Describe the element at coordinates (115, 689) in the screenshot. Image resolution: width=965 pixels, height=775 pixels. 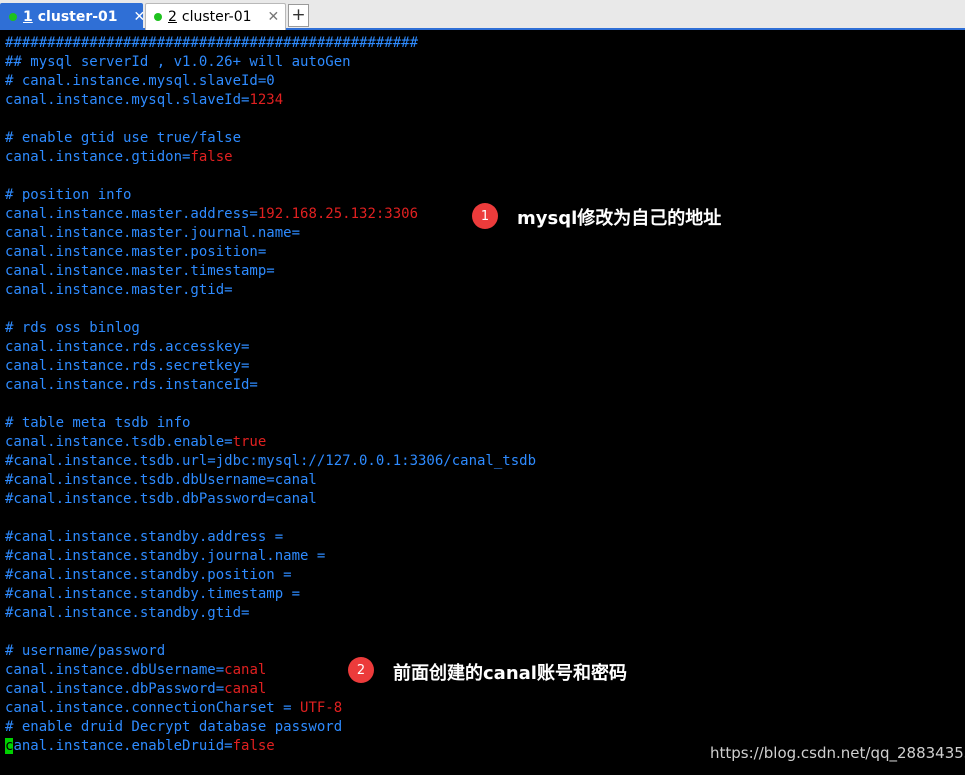
I see `config-key: canal.instance.dbPassword=` at that location.